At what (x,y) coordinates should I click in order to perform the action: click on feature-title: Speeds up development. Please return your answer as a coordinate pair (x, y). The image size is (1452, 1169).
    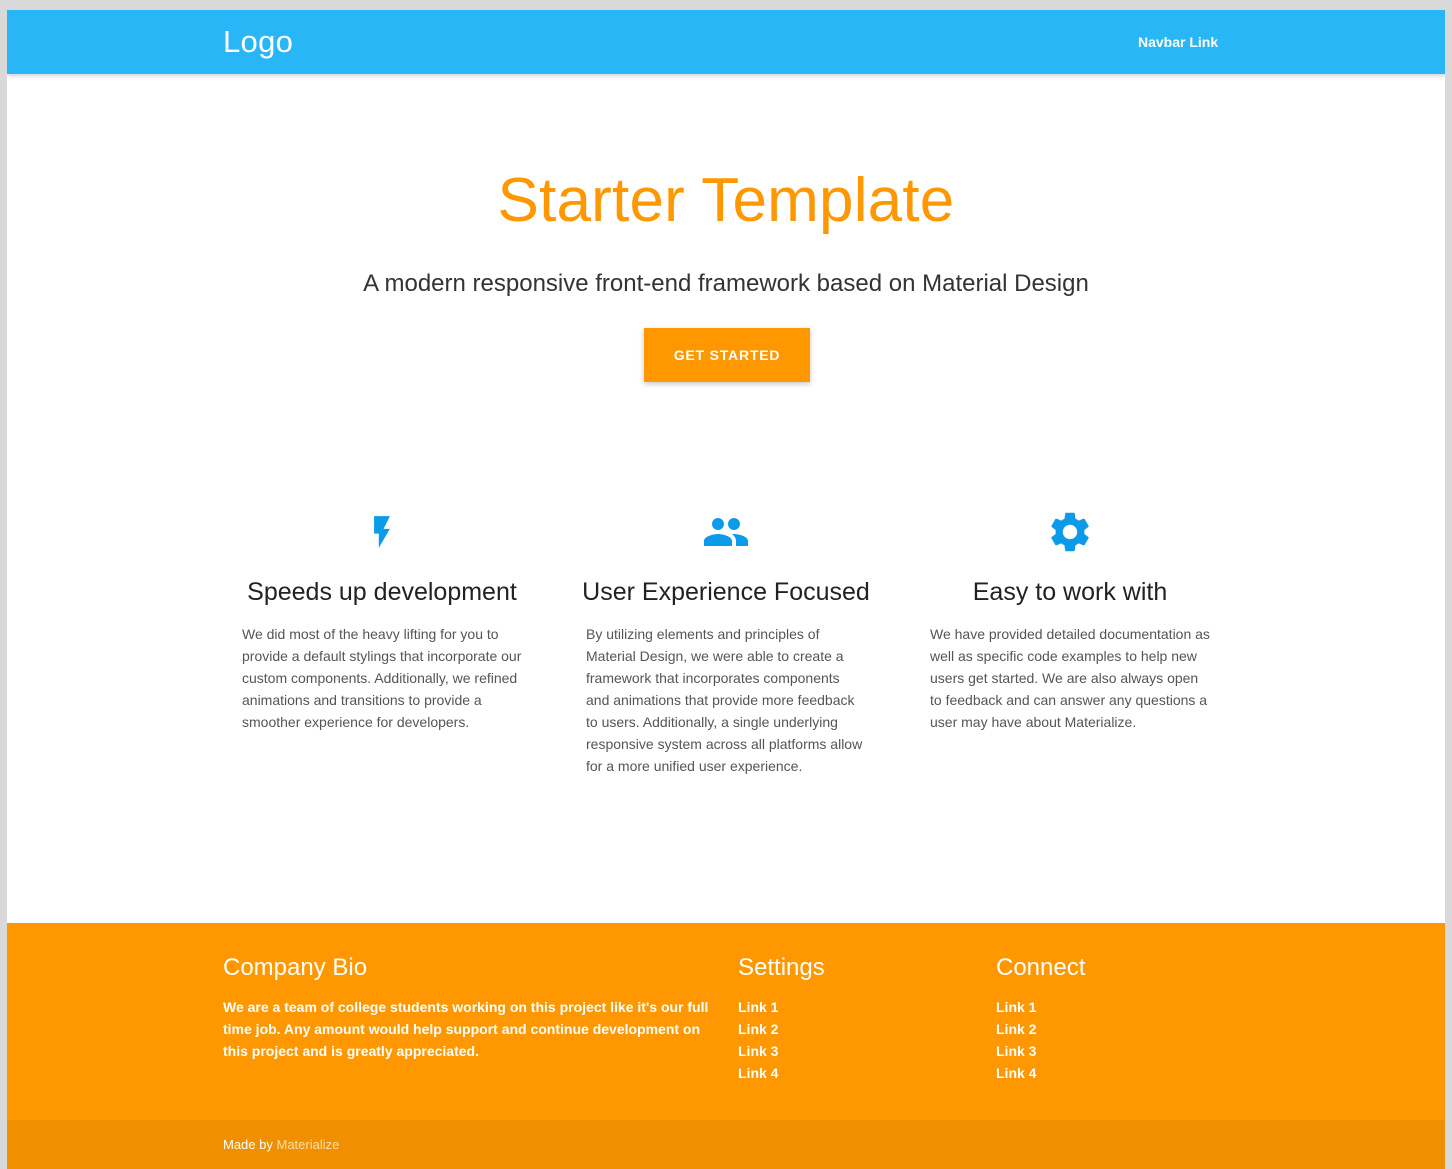
    Looking at the image, I should click on (382, 592).